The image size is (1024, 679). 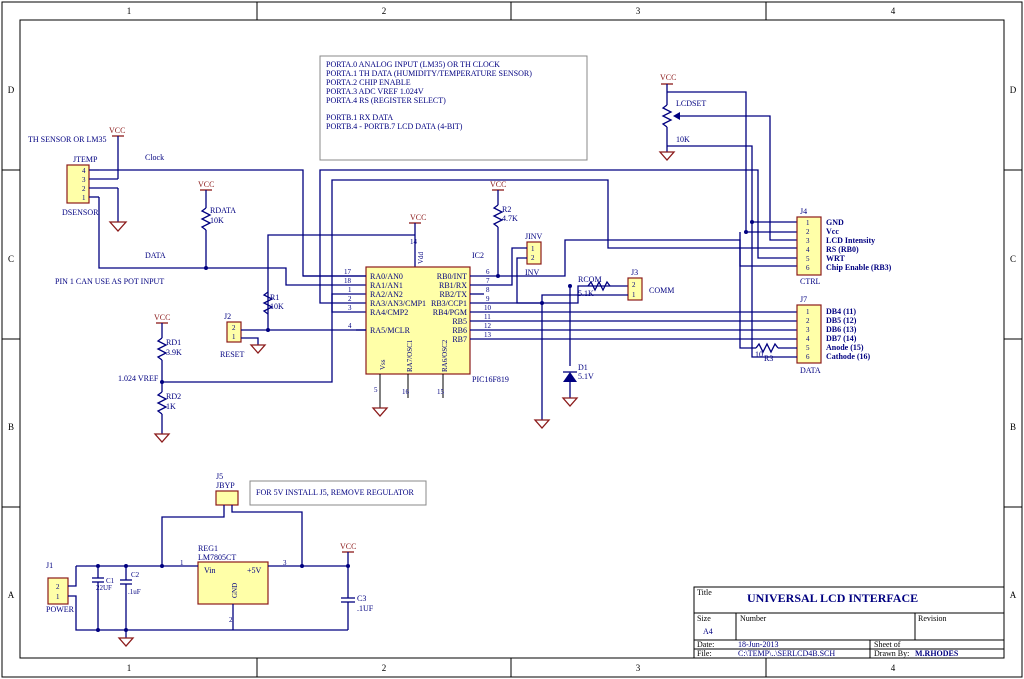 I want to click on vcc-label-ic2: VCC, so click(x=418, y=217).